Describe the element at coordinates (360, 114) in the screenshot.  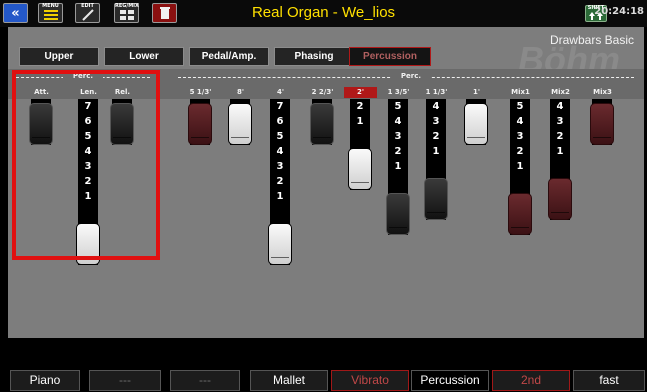
I see `drawbar-scale: 21` at that location.